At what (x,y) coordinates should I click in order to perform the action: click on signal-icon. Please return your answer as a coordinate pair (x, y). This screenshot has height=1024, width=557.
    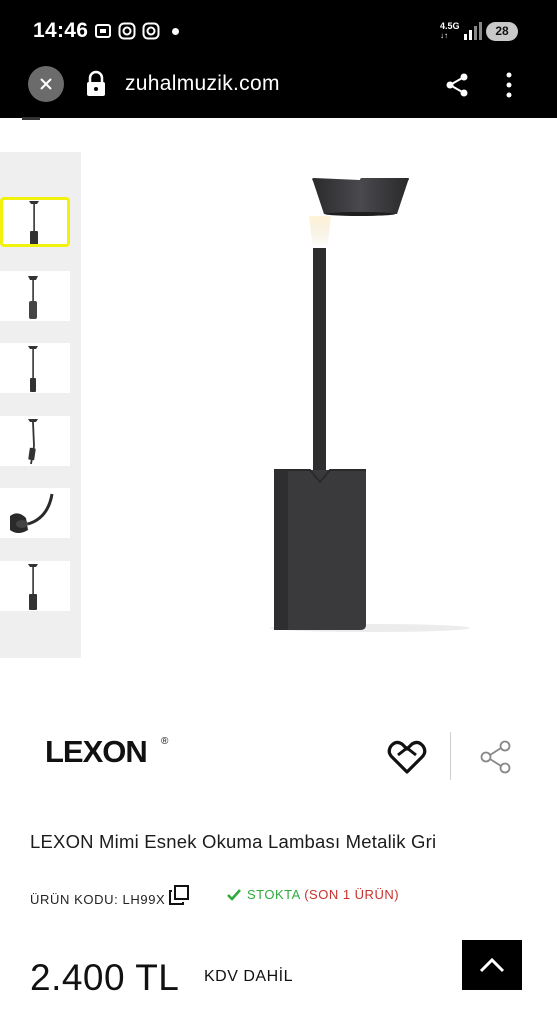
    Looking at the image, I should click on (473, 31).